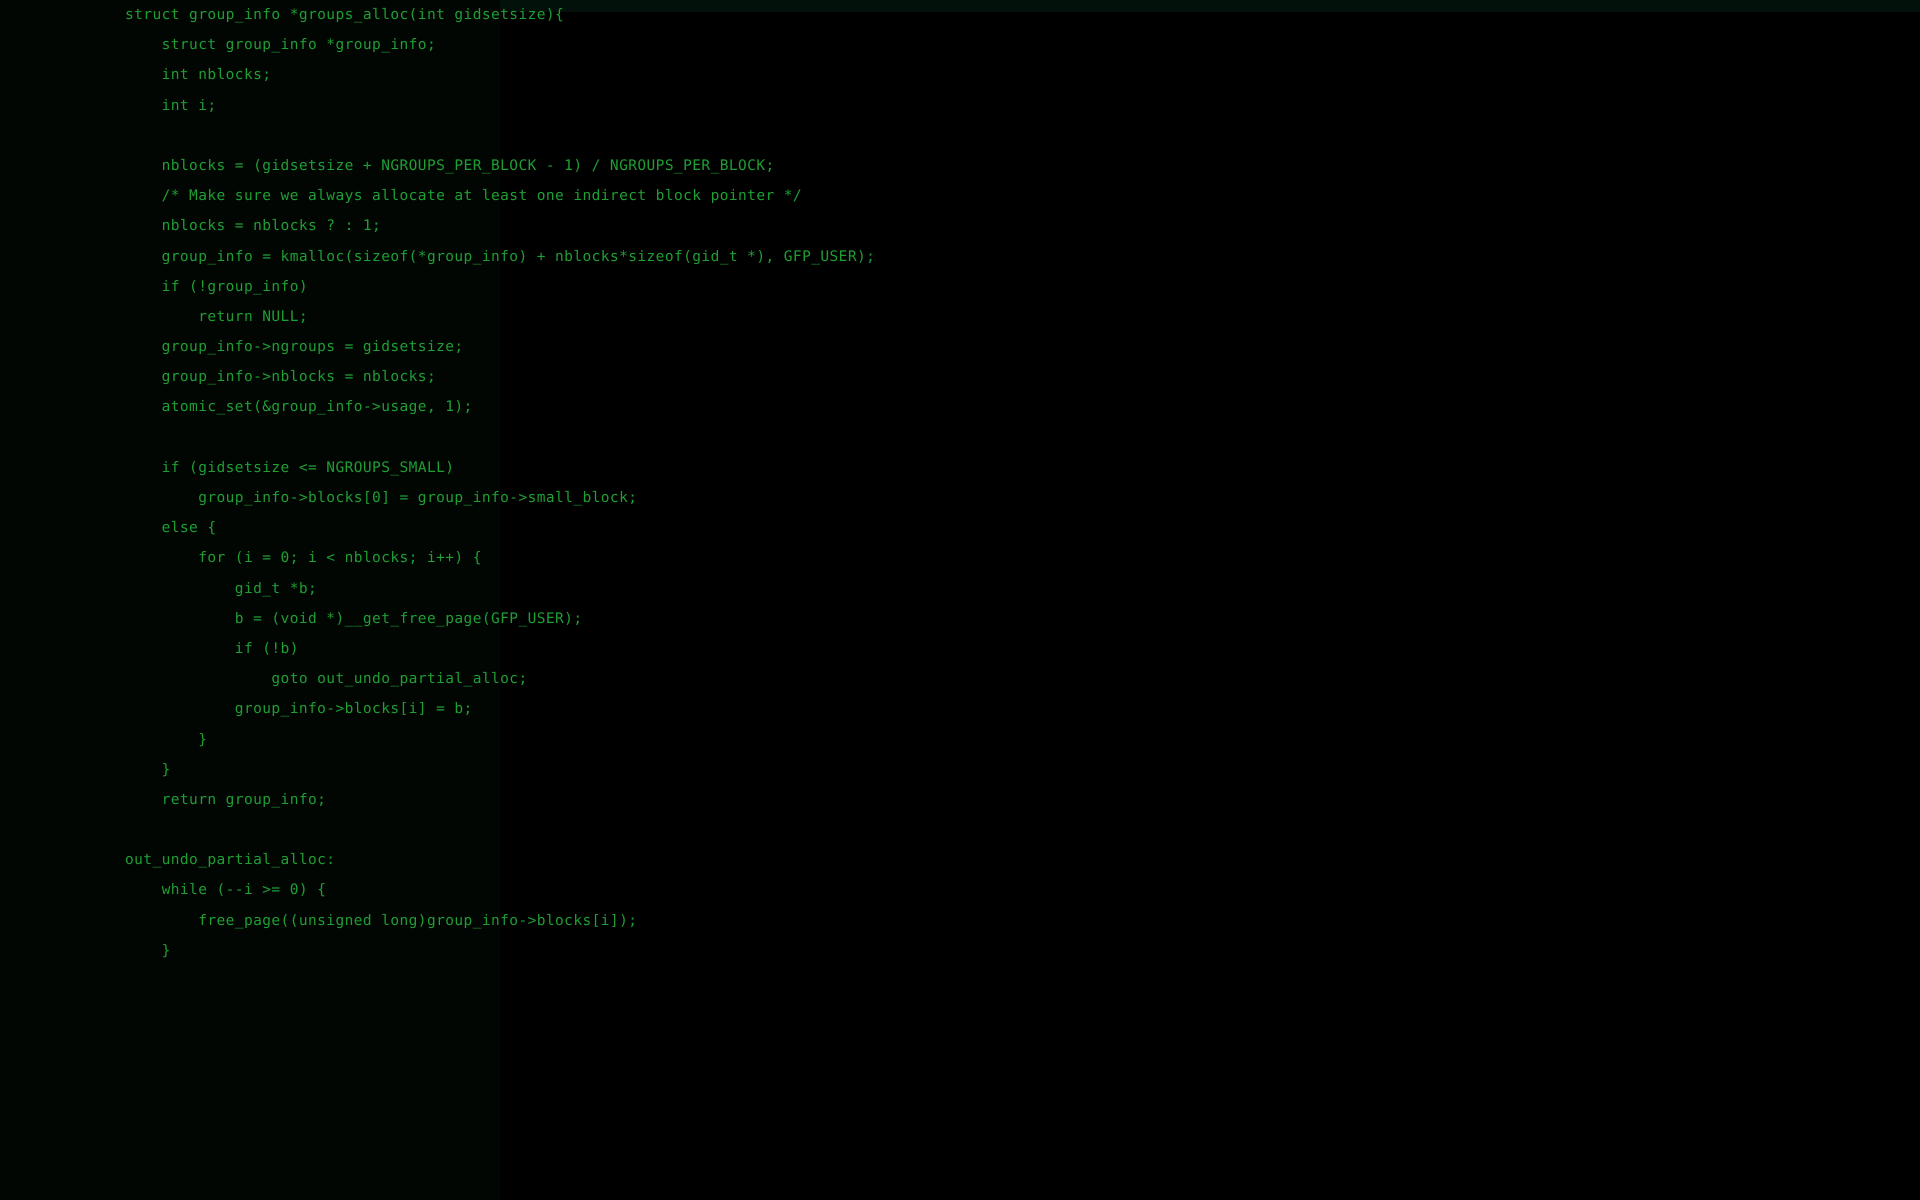  Describe the element at coordinates (230, 860) in the screenshot. I see `code-line: out_undo_partial_alloc:` at that location.